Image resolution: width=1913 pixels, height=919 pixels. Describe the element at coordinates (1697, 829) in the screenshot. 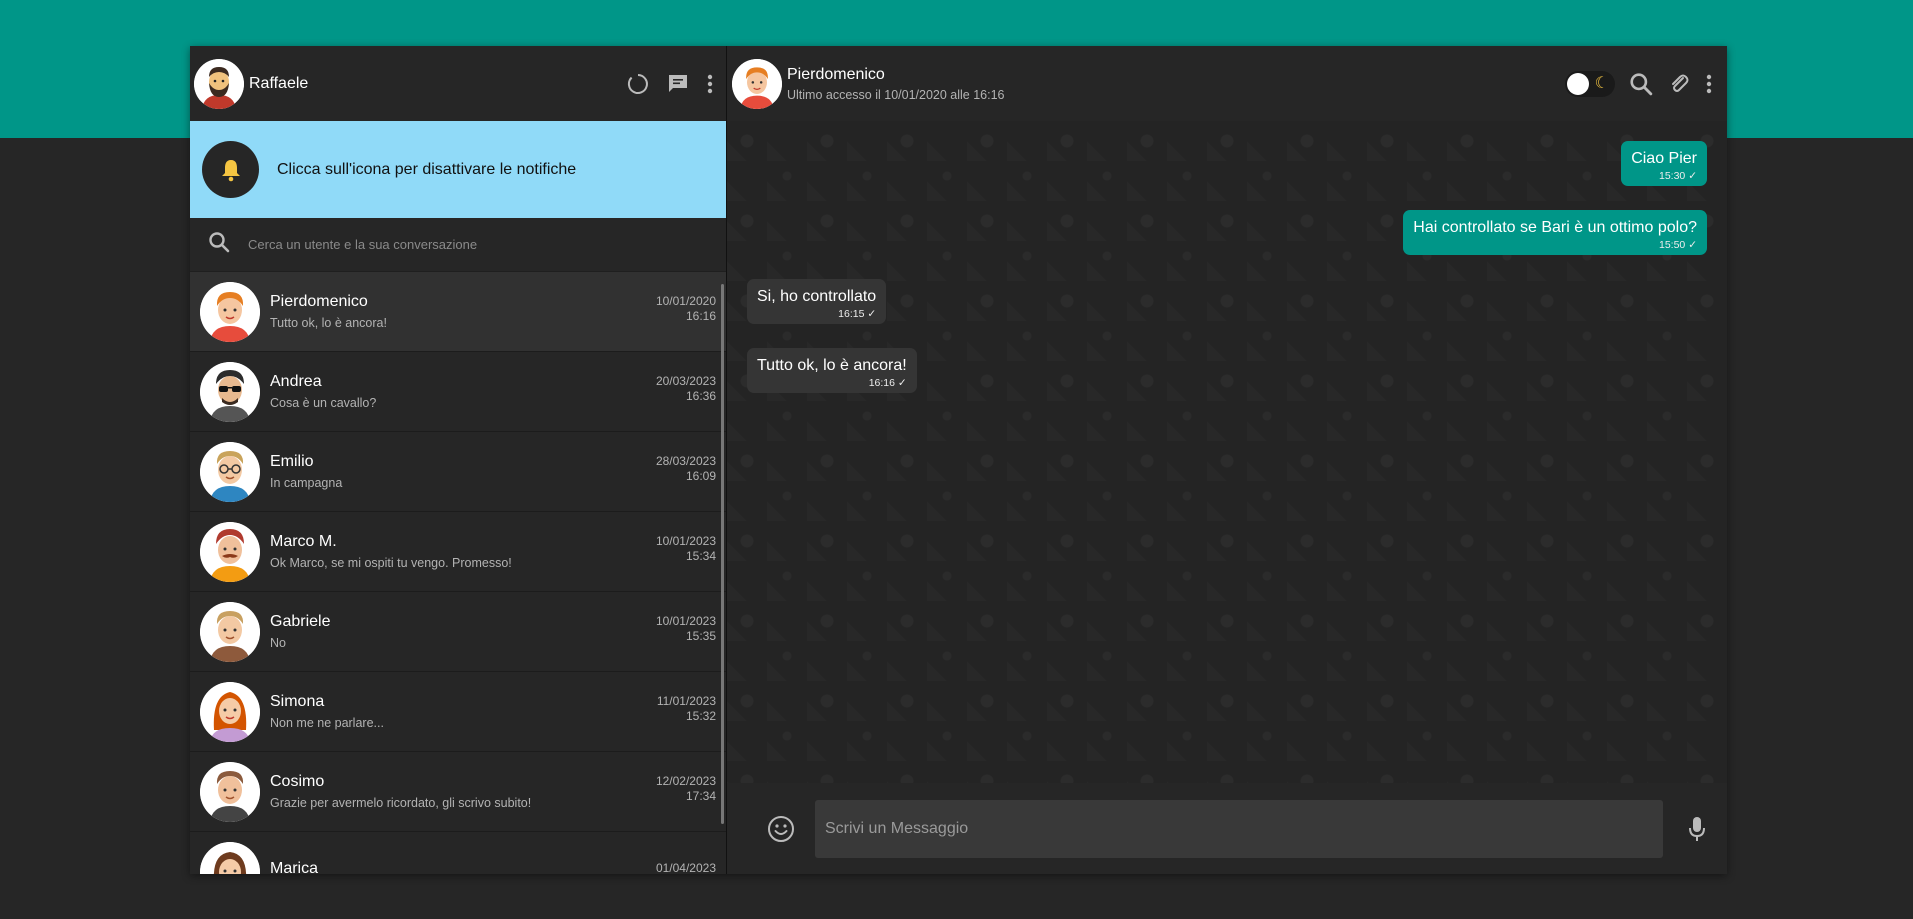

I see `mic-icon` at that location.